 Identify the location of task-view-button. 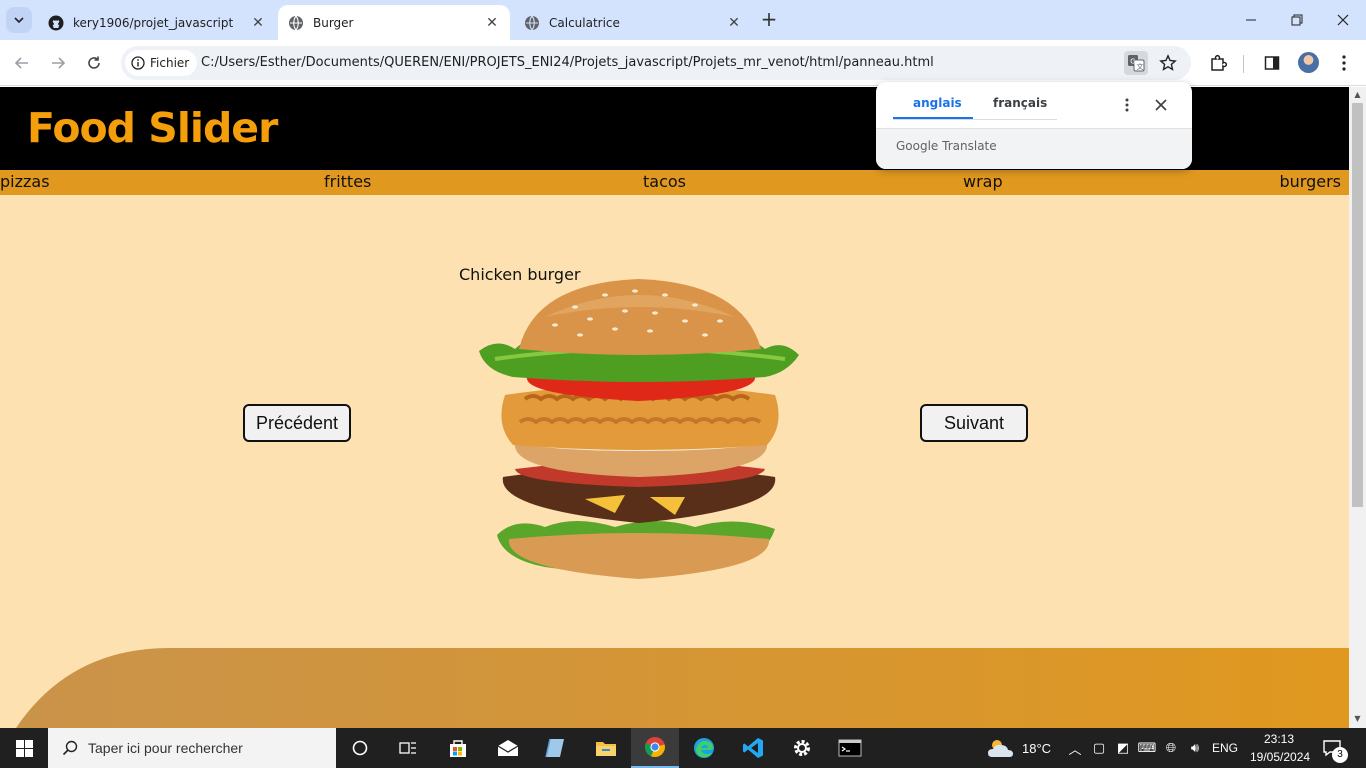
(408, 748).